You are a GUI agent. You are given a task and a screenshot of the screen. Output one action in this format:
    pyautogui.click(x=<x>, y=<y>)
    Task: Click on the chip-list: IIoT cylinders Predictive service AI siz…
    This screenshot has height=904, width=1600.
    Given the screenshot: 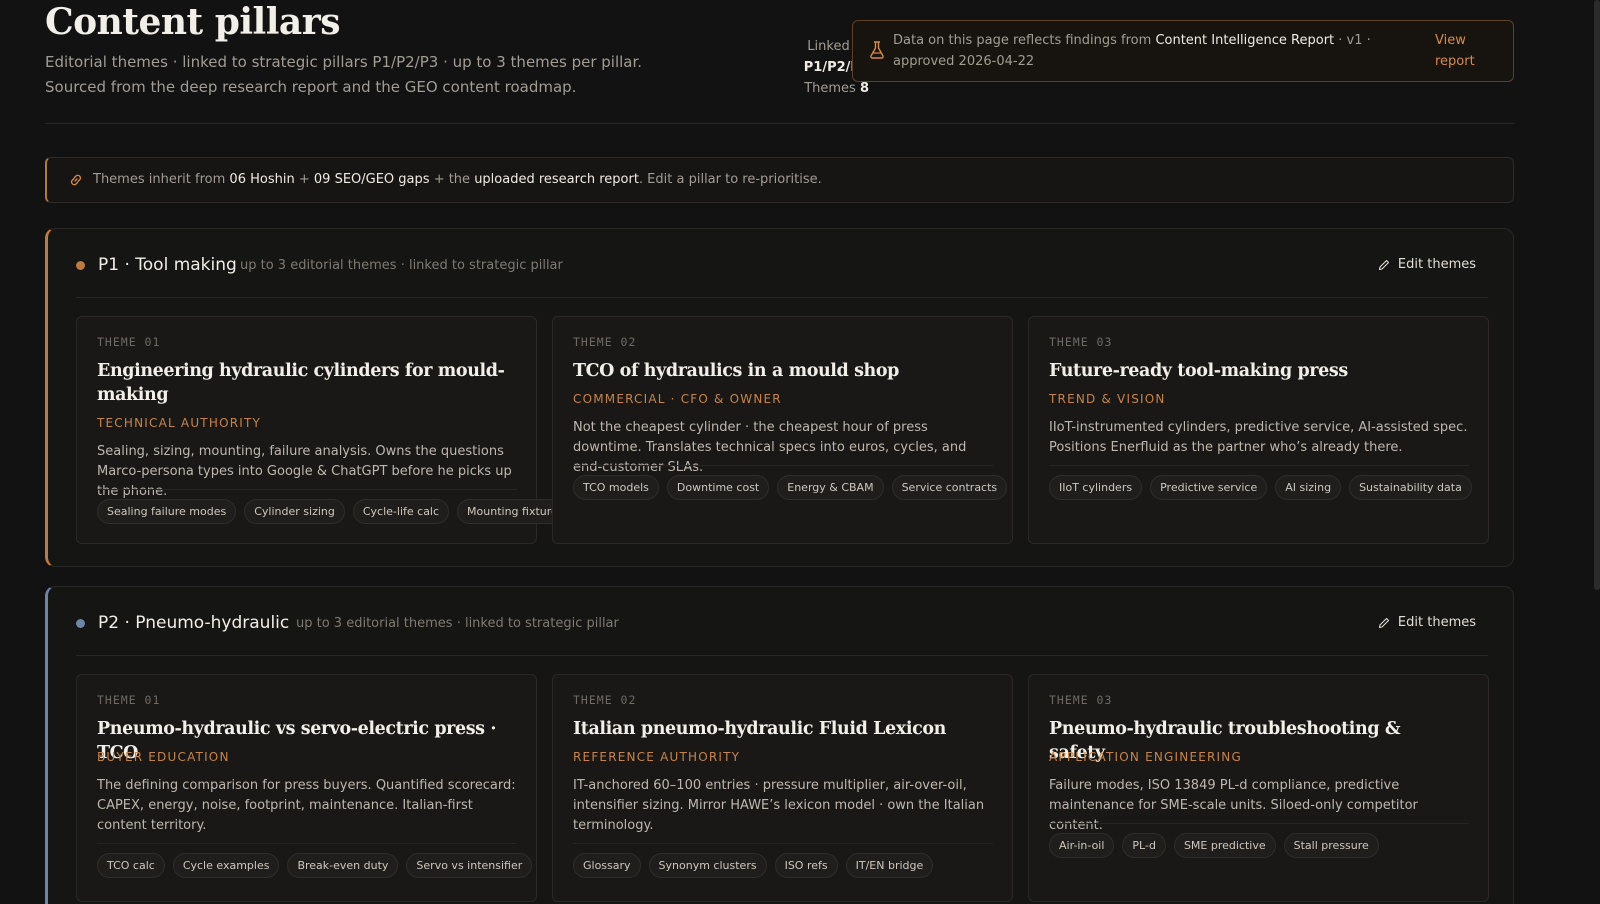 What is the action you would take?
    pyautogui.click(x=1264, y=487)
    